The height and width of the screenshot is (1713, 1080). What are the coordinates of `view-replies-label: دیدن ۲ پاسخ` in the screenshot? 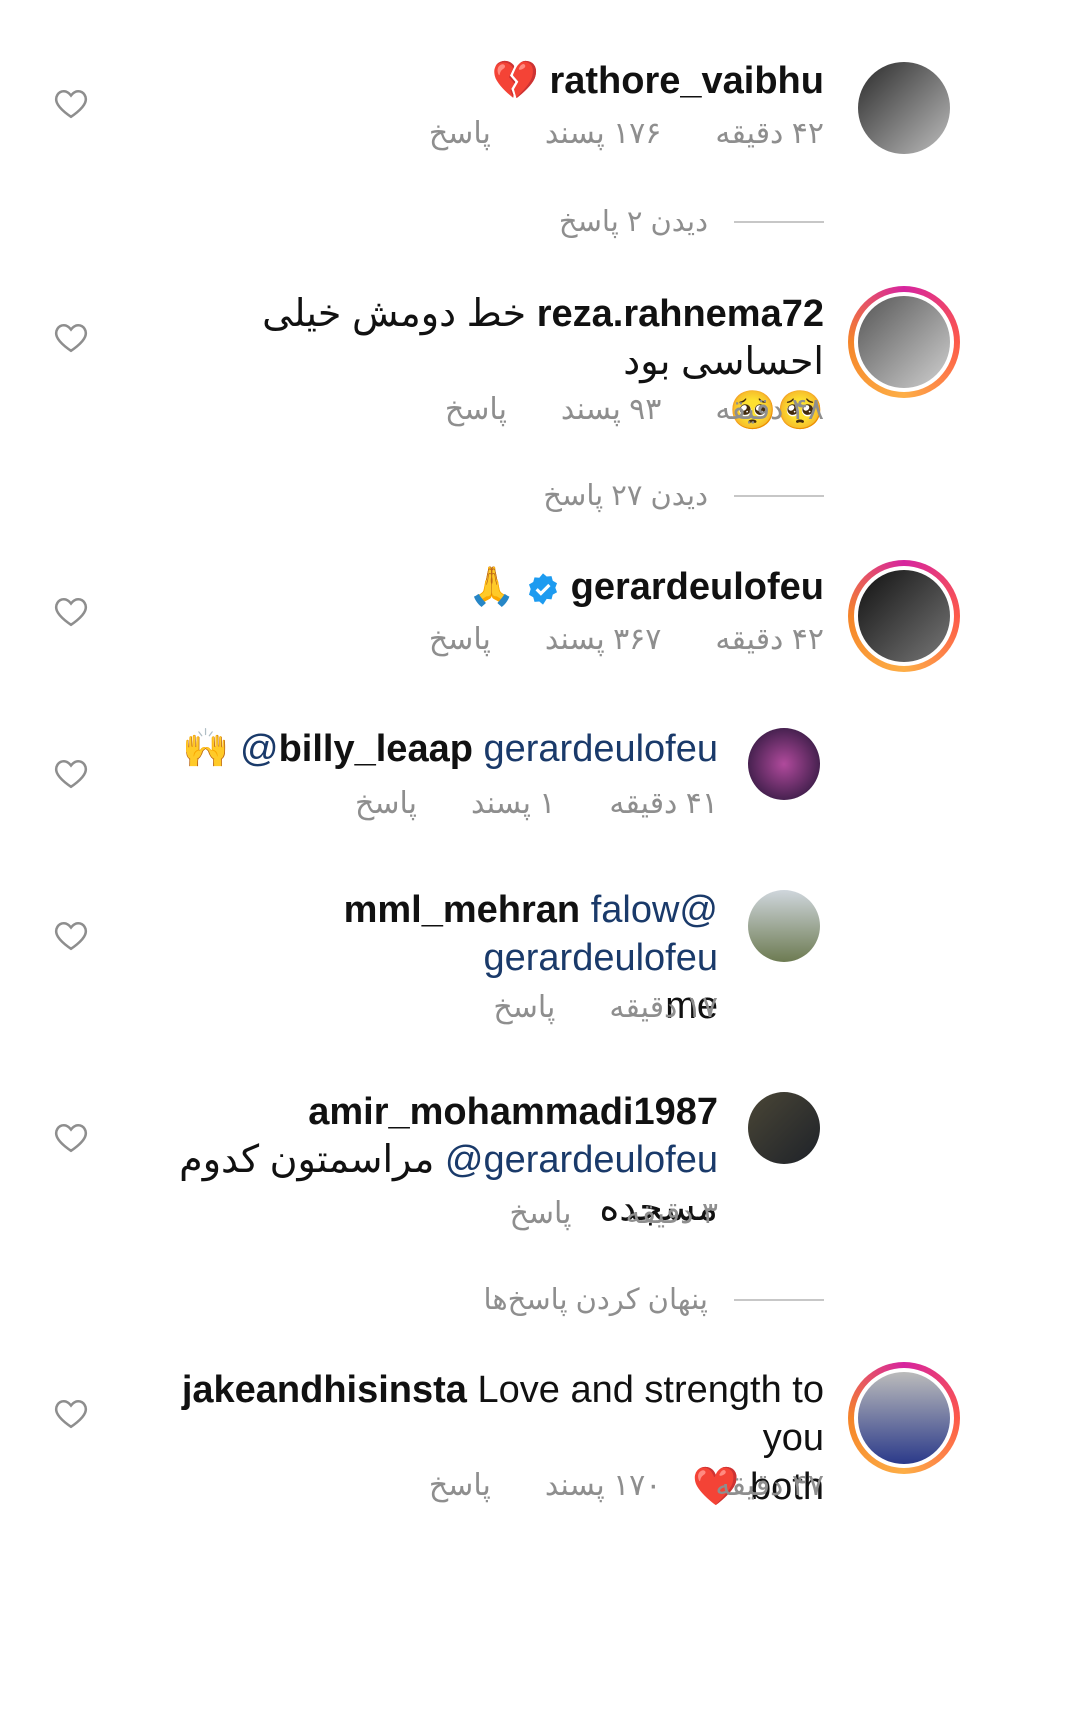 It's located at (633, 222).